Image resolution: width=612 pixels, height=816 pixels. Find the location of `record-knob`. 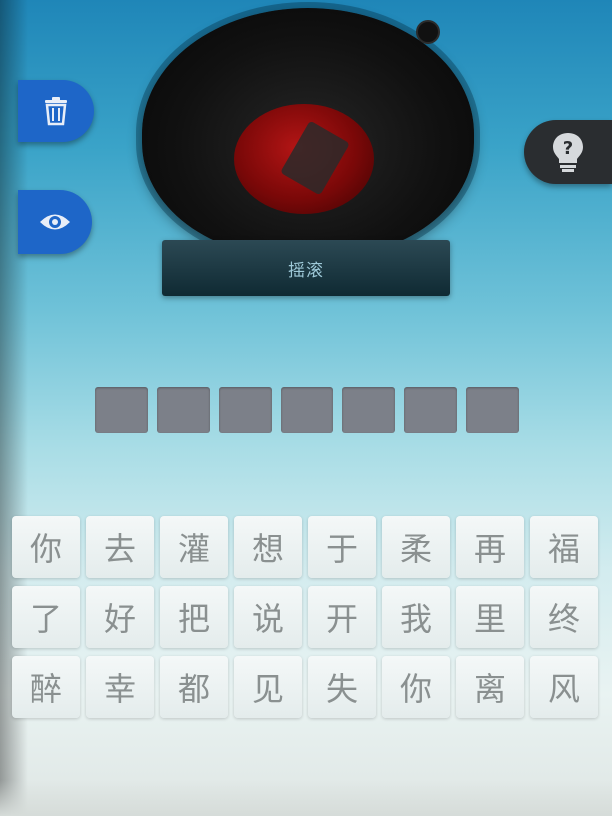

record-knob is located at coordinates (428, 32).